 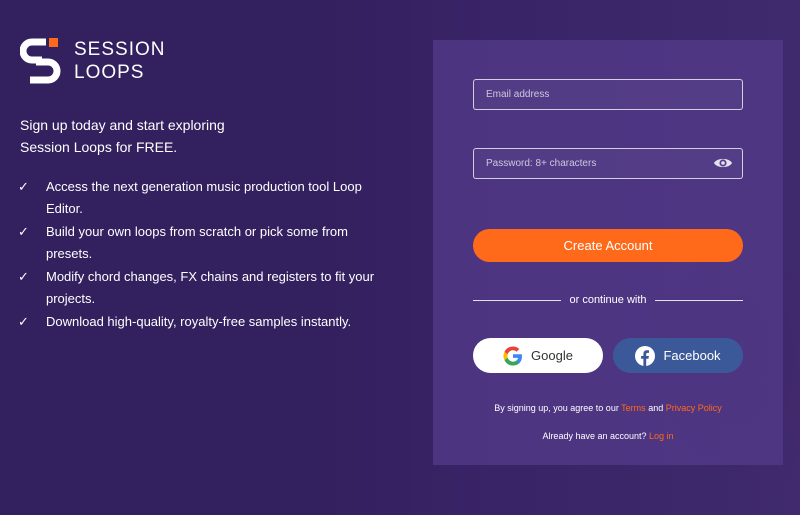 What do you see at coordinates (656, 408) in the screenshot?
I see `terms-and: and` at bounding box center [656, 408].